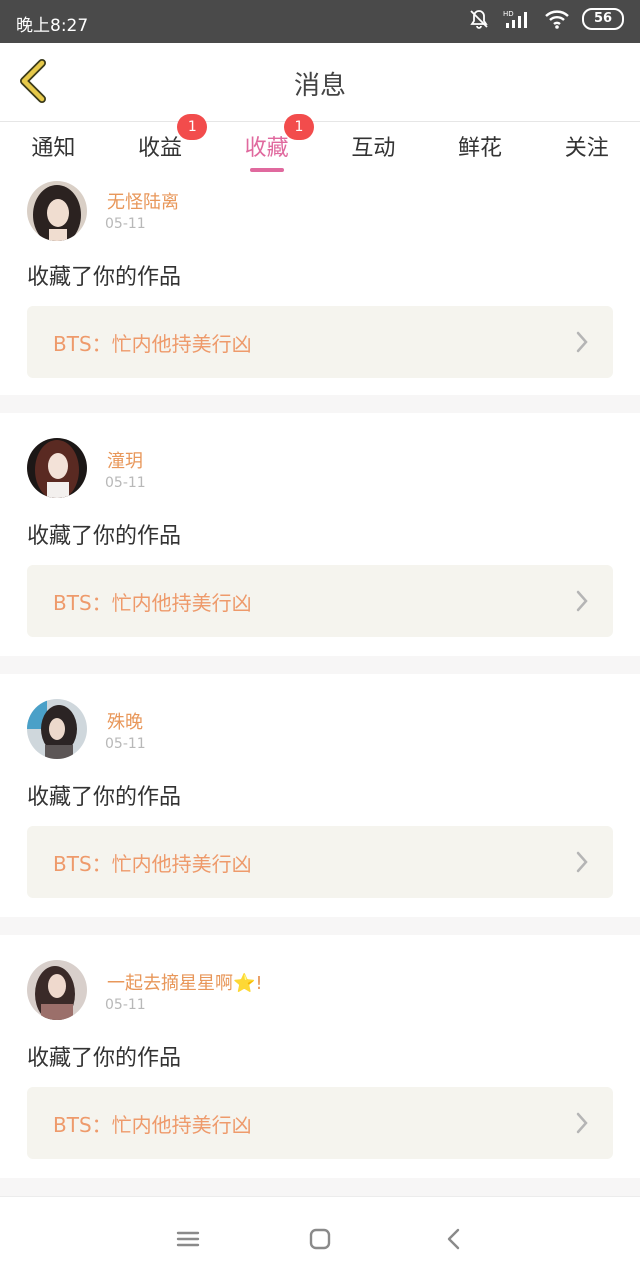 This screenshot has height=1280, width=640. I want to click on tab-notifications: 通知, so click(53, 150).